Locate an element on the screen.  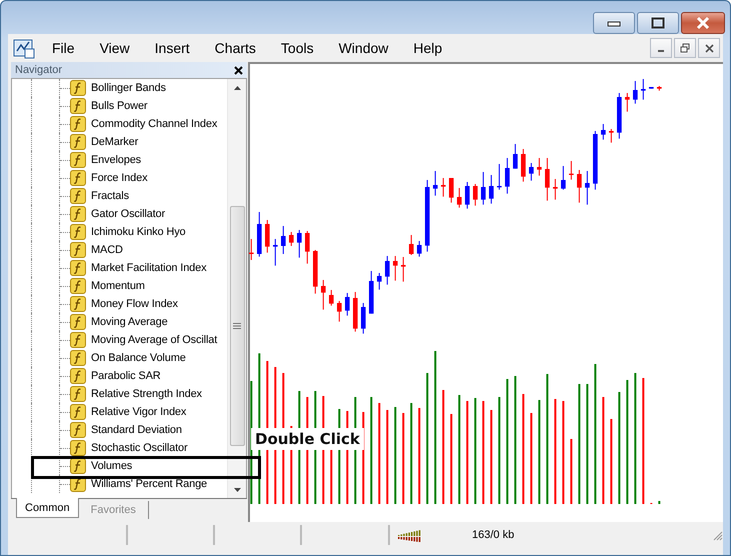
menu-item: Help is located at coordinates (428, 48).